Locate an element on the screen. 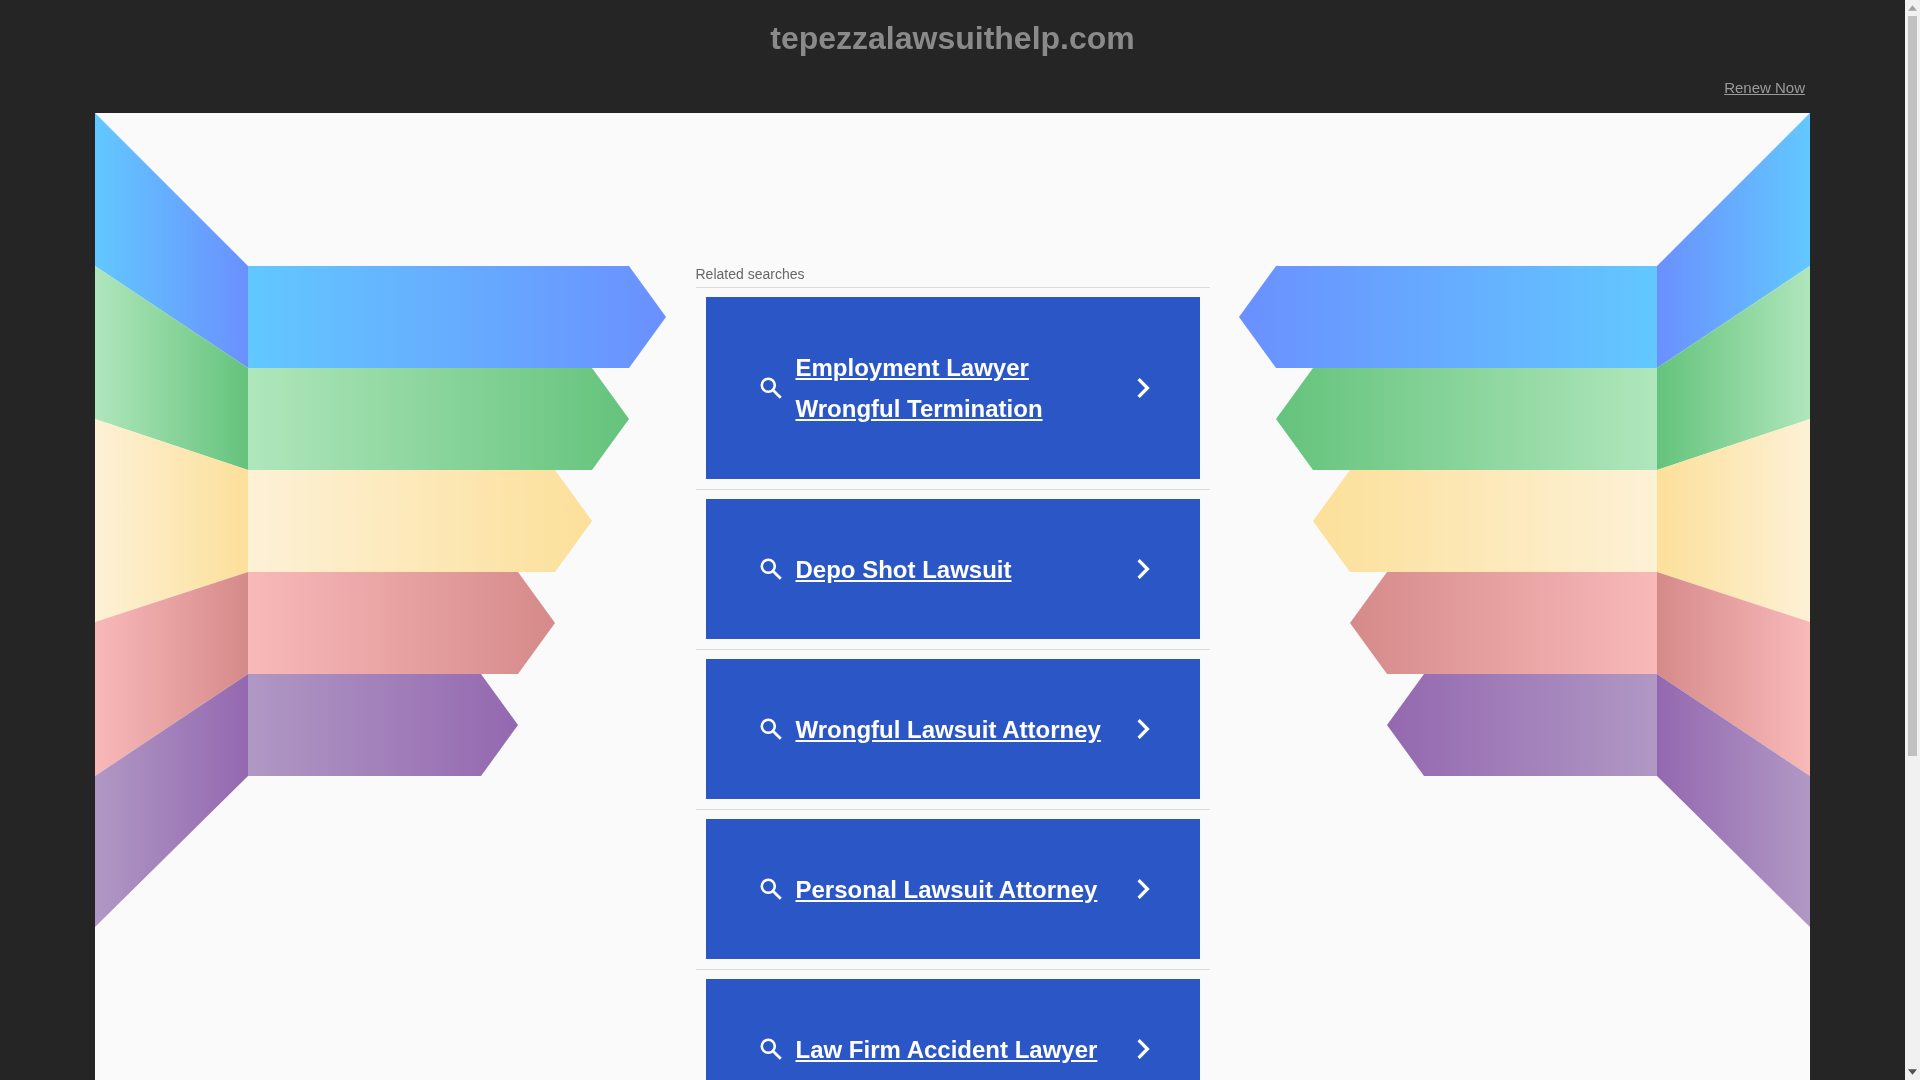 The image size is (1920, 1080). related-search-link: Wrongful Lawsuit Attorney is located at coordinates (960, 729).